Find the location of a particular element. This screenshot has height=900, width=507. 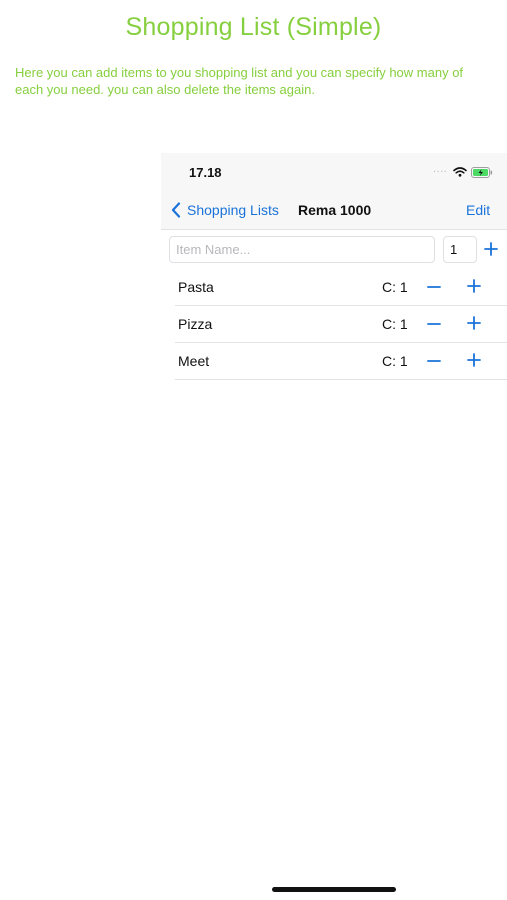

battery-charging-icon is located at coordinates (482, 172).